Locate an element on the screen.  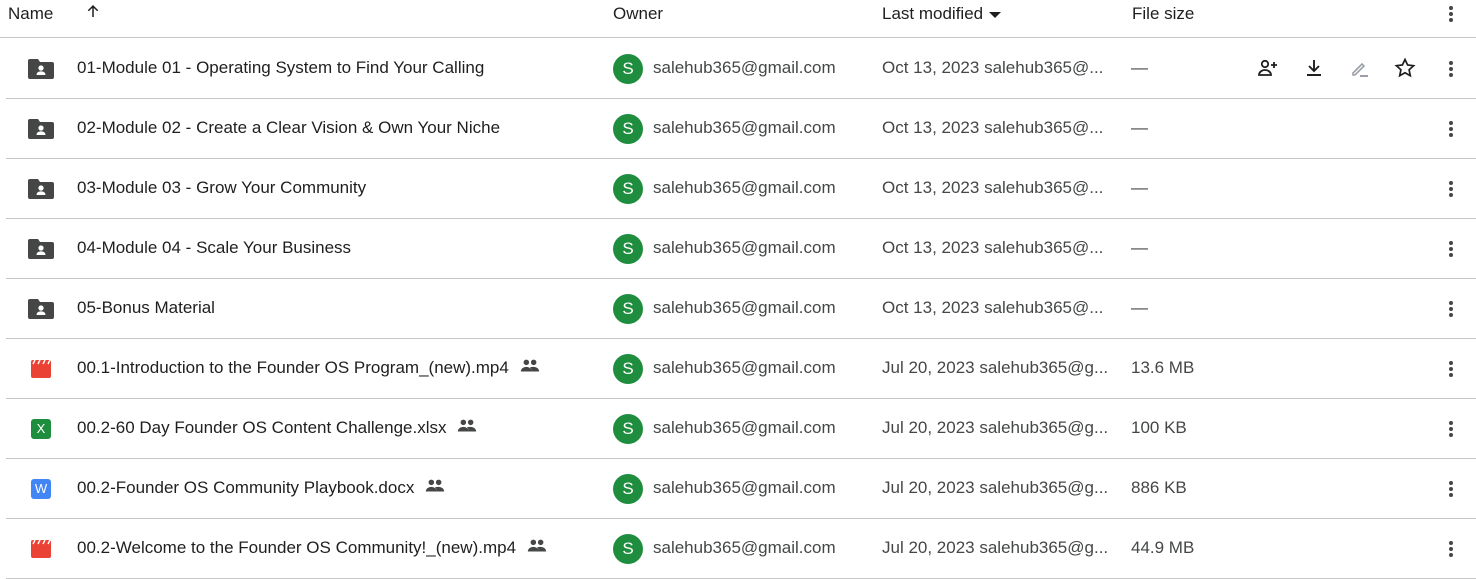
file-name: 04-Module 04 - Scale Your Business is located at coordinates (214, 248).